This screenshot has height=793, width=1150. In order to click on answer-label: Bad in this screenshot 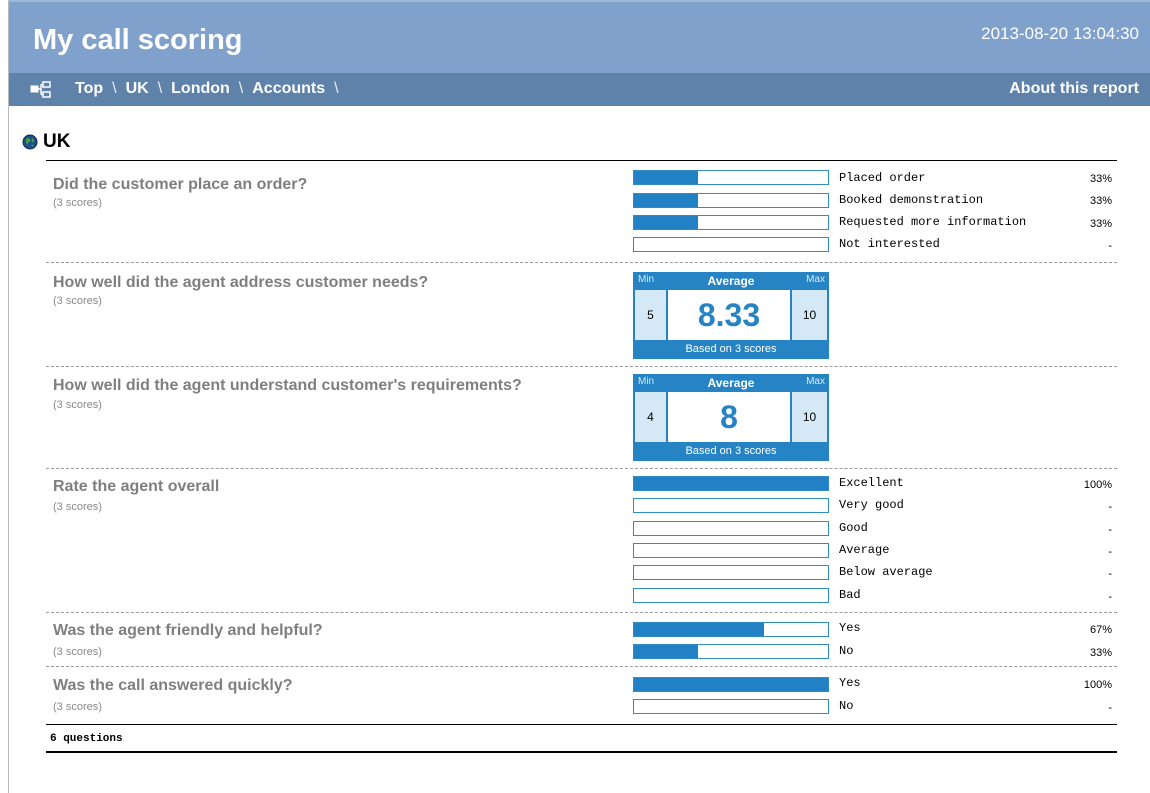, I will do `click(850, 595)`.